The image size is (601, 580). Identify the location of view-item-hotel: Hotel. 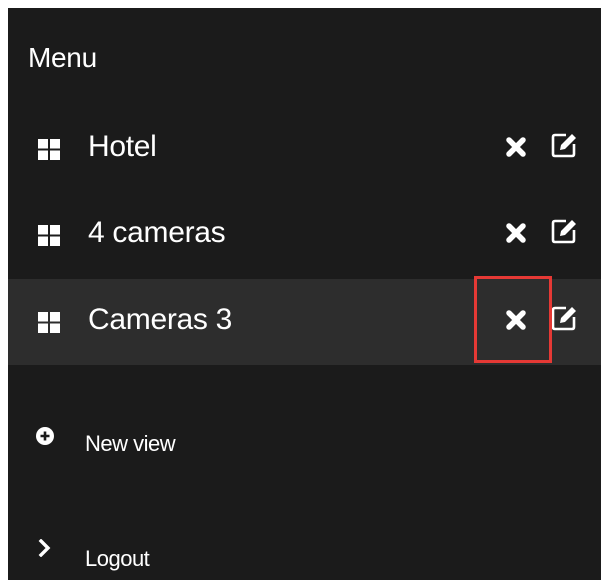
(304, 149).